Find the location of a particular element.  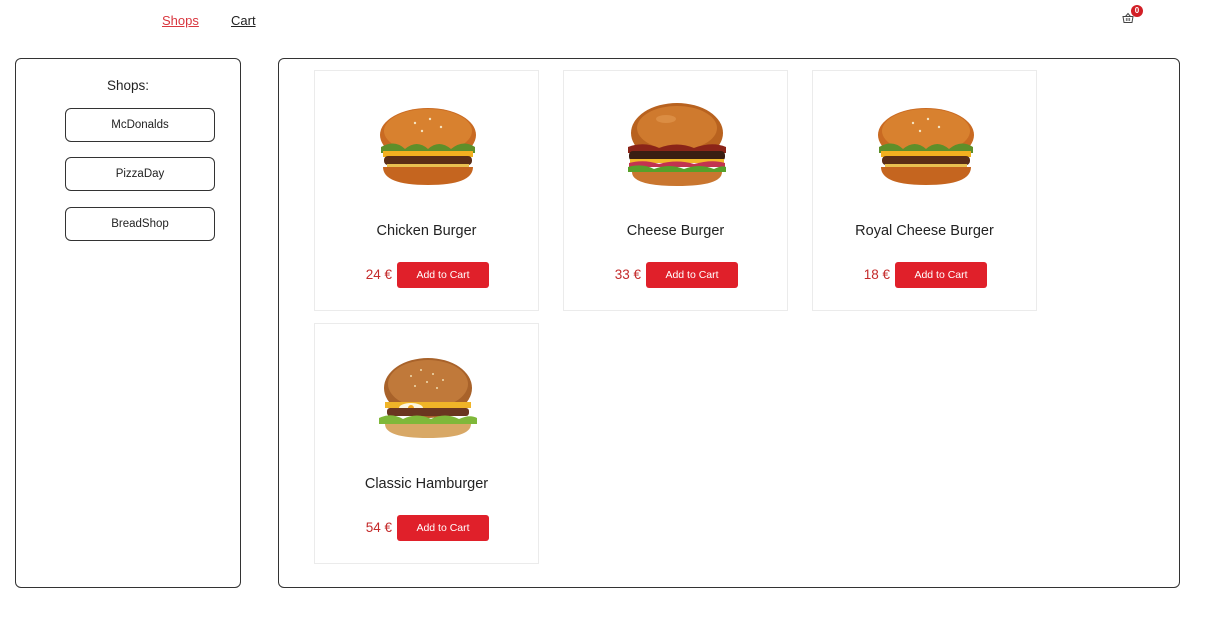

sidebar-title: Shops: is located at coordinates (128, 85).